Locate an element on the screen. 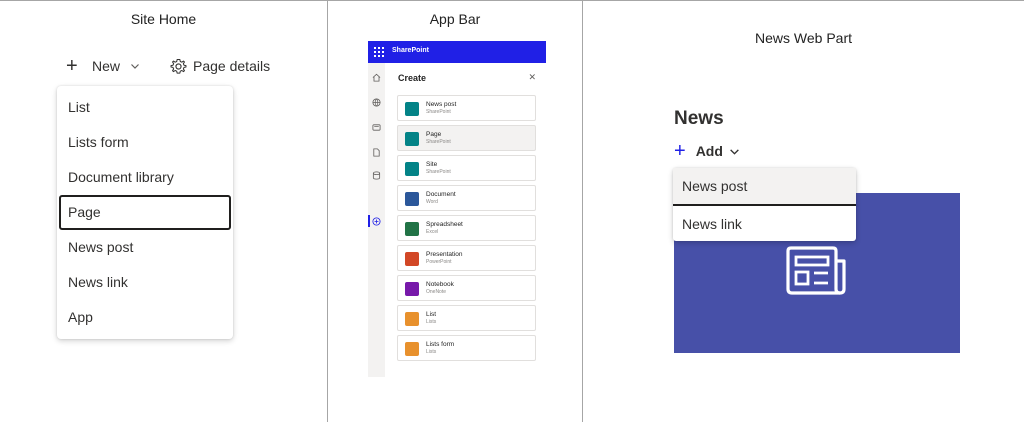  news-web-part-title: News Web Part is located at coordinates (803, 38).